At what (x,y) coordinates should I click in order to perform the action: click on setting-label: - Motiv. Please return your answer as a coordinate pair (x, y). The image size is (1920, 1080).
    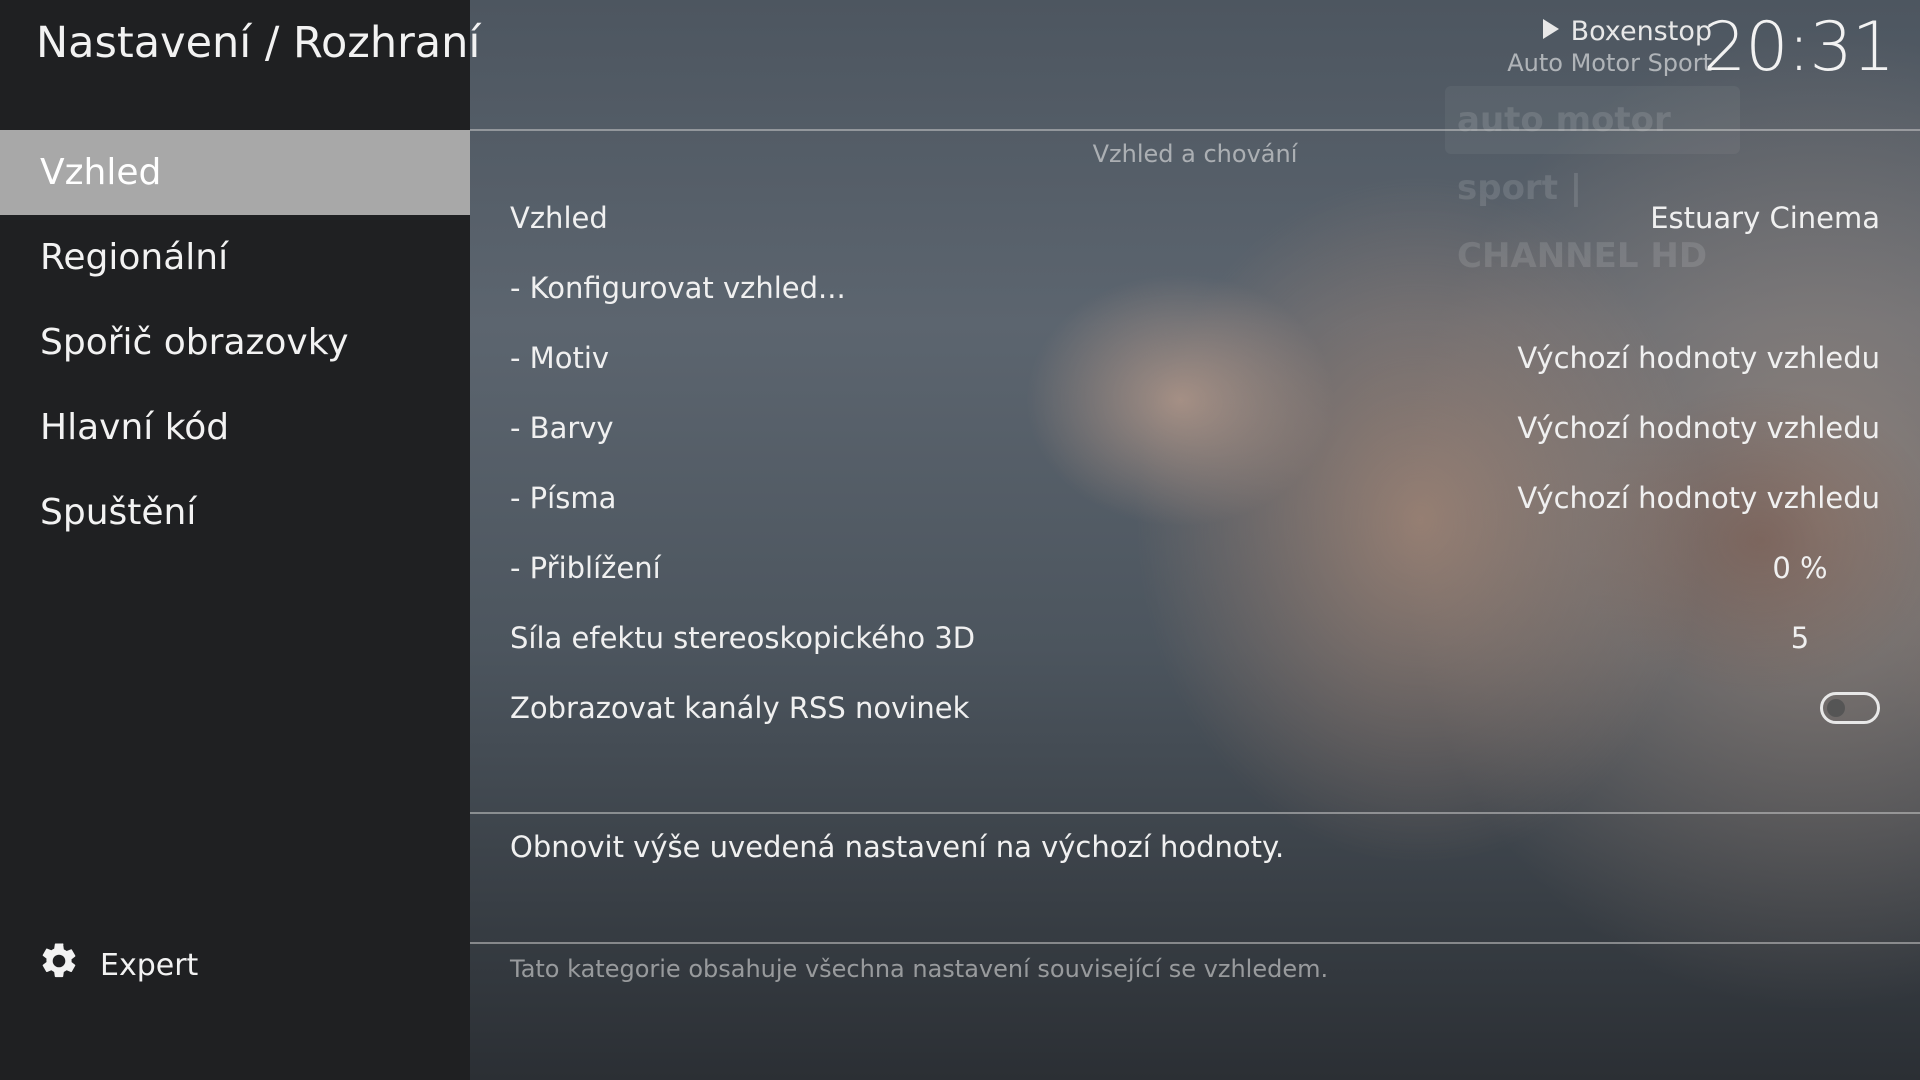
    Looking at the image, I should click on (560, 358).